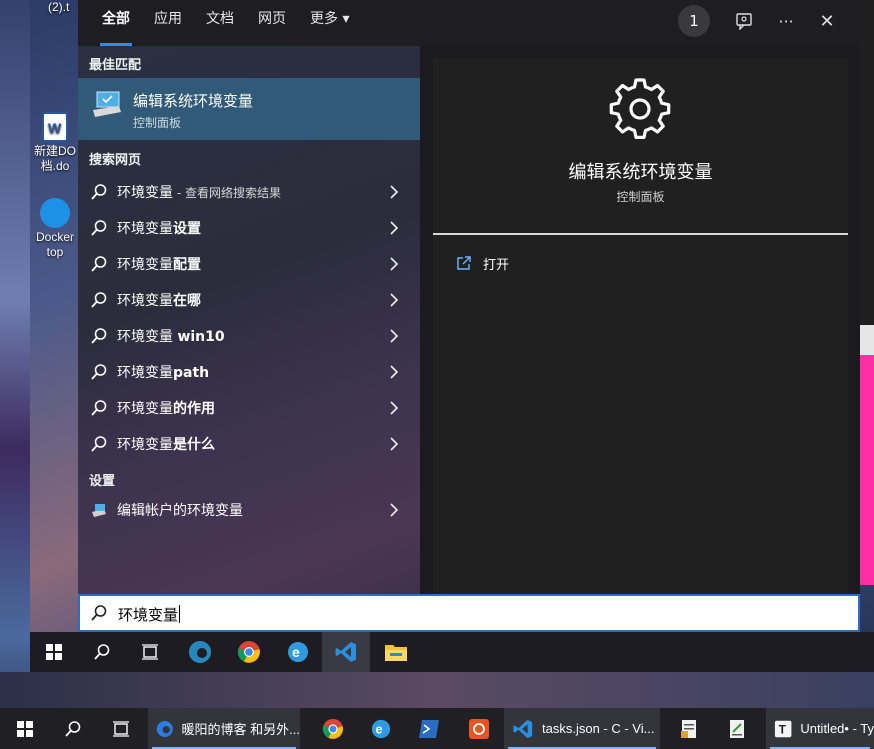 The height and width of the screenshot is (749, 874). Describe the element at coordinates (640, 108) in the screenshot. I see `gear-icon` at that location.